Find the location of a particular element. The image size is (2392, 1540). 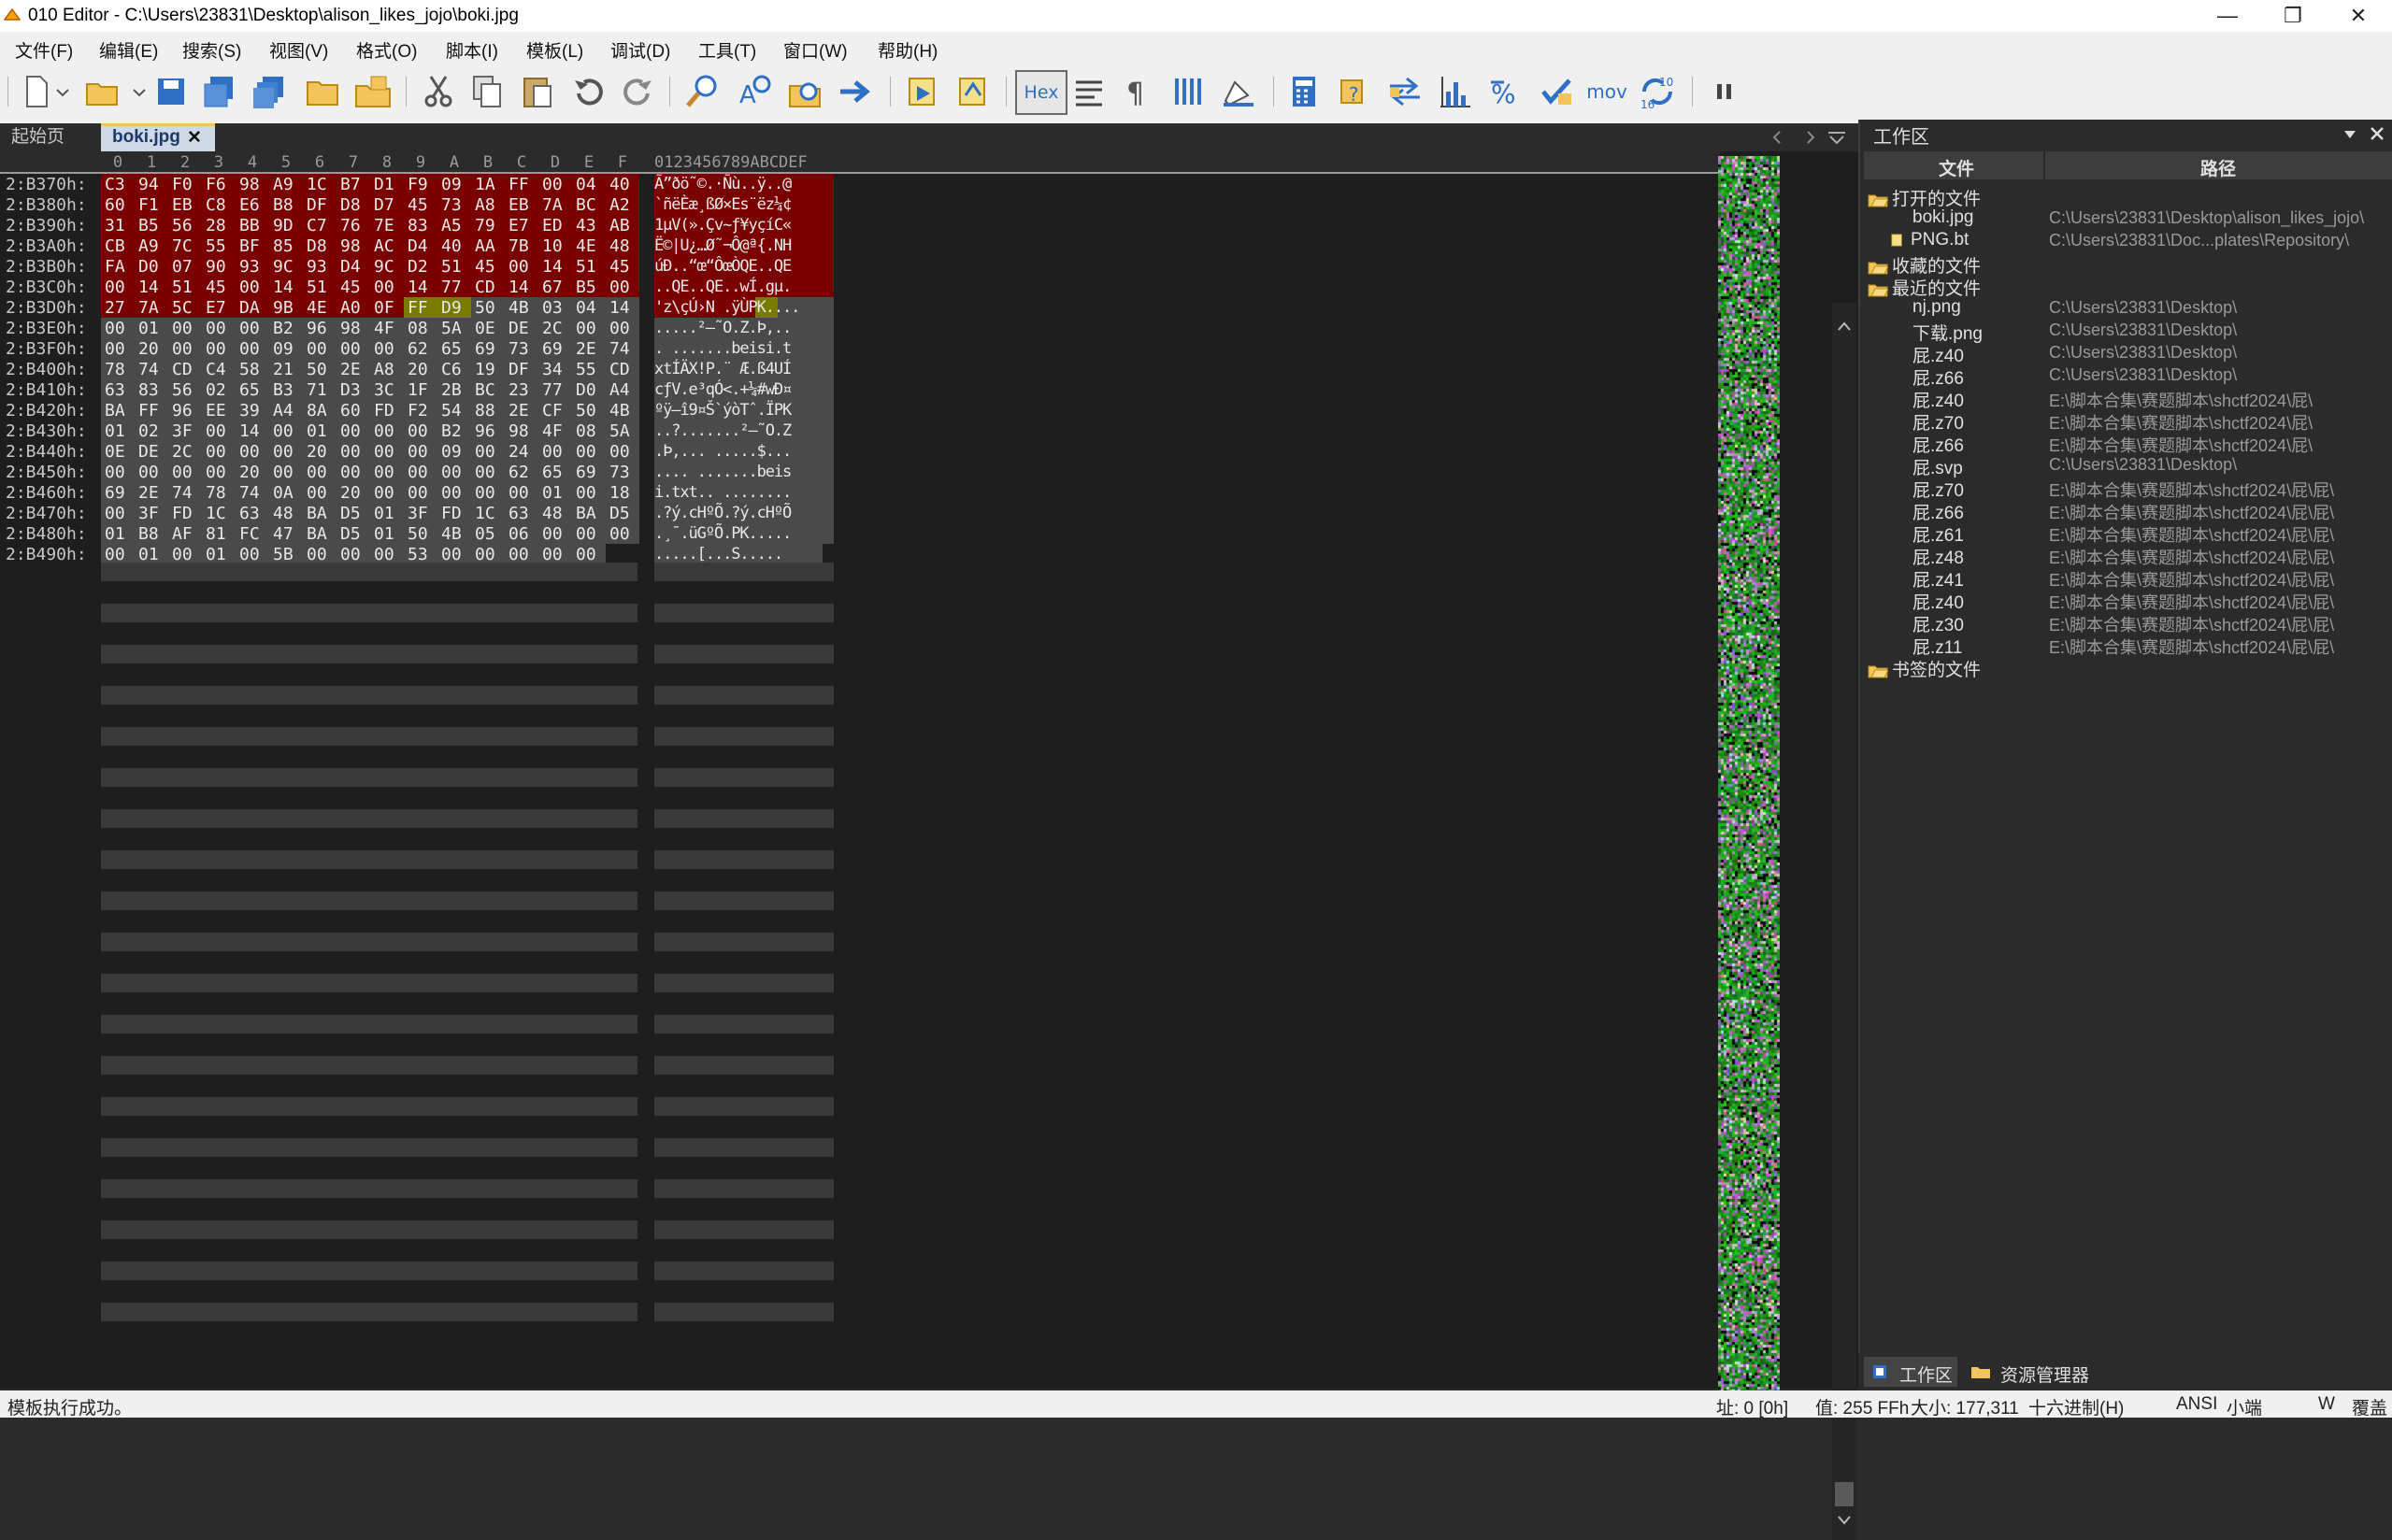

hex-byte: D4 is located at coordinates (422, 246).